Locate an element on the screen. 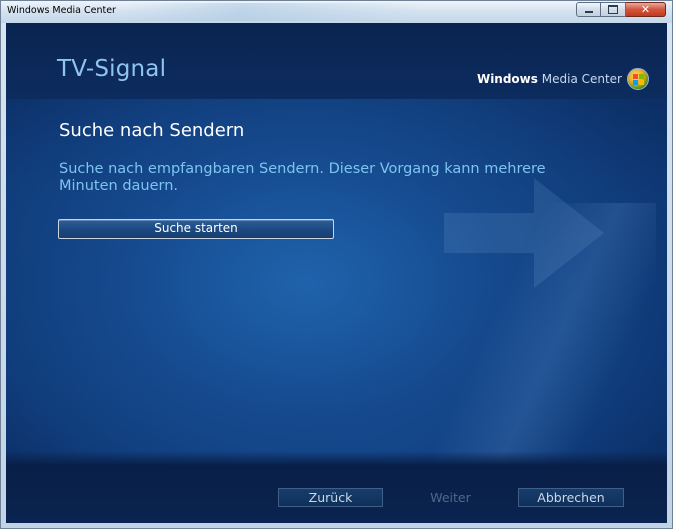 This screenshot has height=529, width=673. start-search-button: Suche starten is located at coordinates (196, 229).